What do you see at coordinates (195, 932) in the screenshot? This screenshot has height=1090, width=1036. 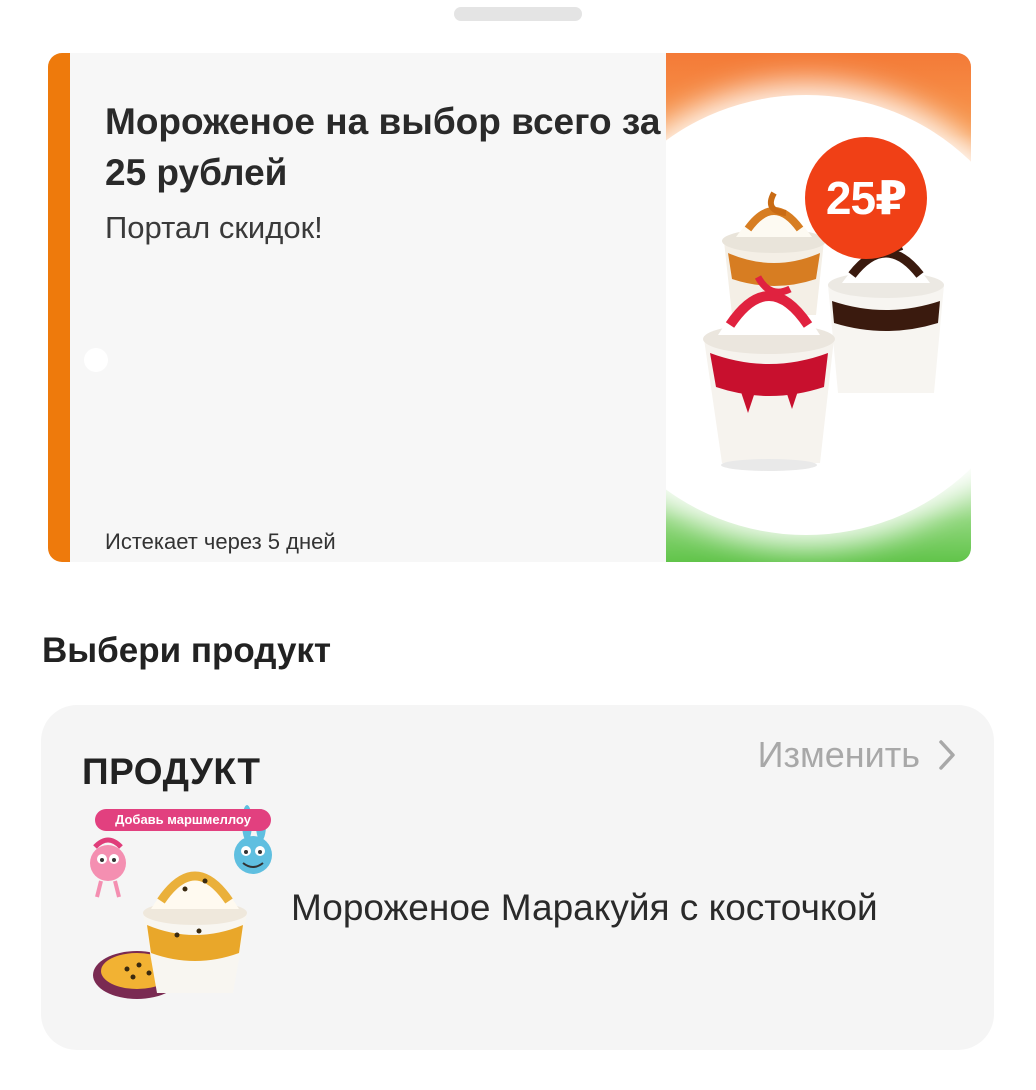 I see `passion-fruit-sundae` at bounding box center [195, 932].